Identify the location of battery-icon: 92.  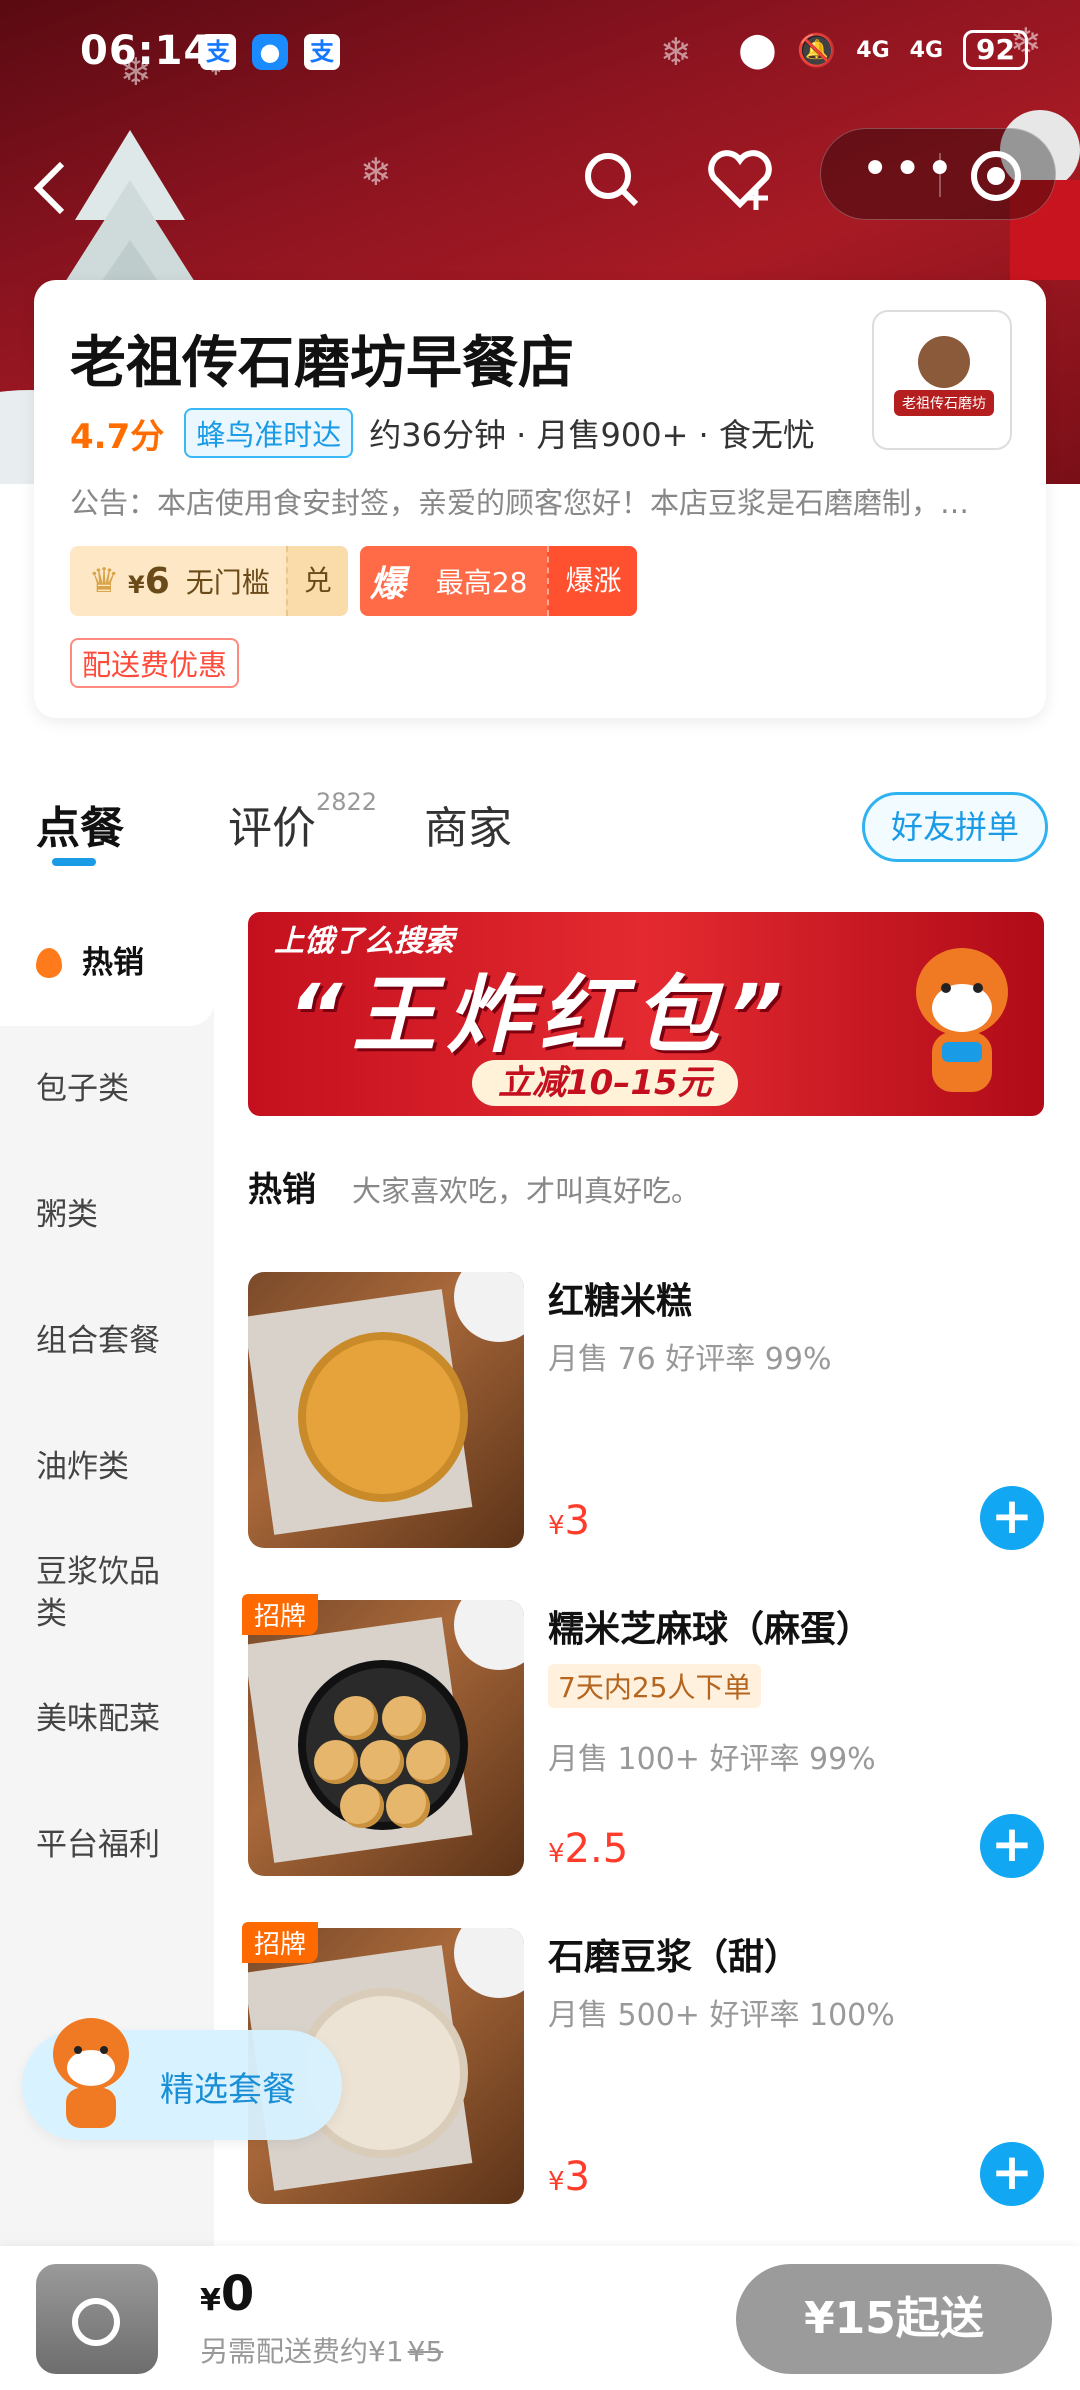
(995, 50).